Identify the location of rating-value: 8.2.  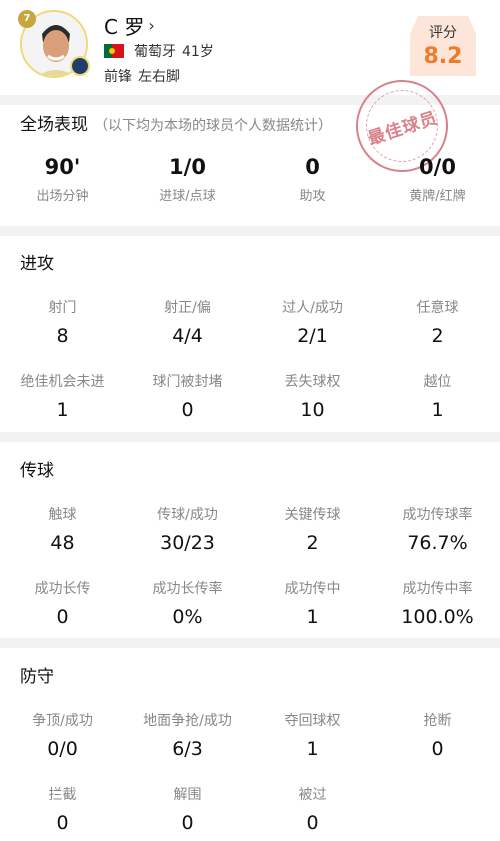
(443, 56).